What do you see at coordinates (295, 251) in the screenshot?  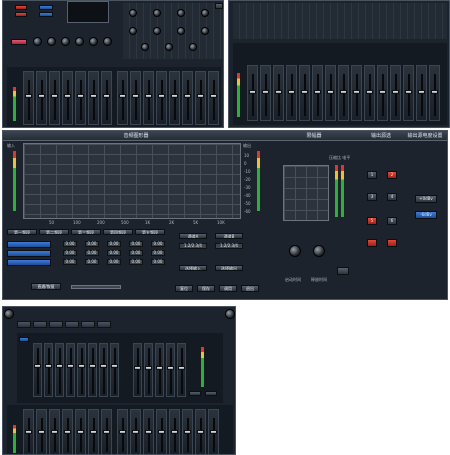 I see `attack-knob` at bounding box center [295, 251].